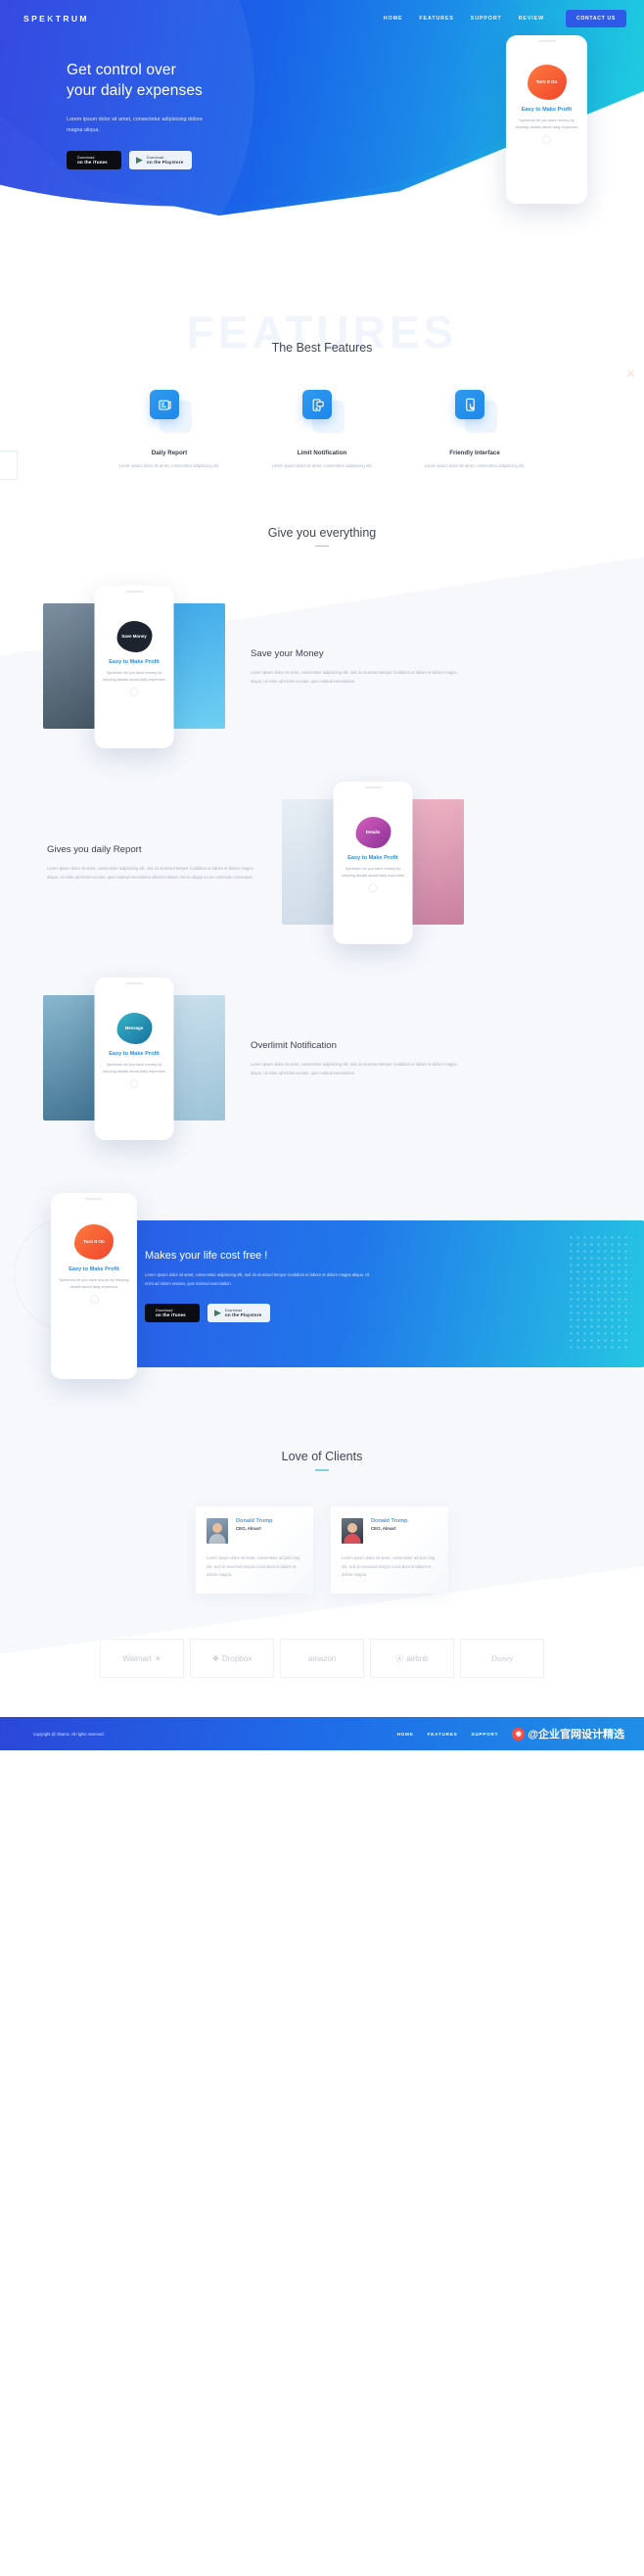 The image size is (644, 2576). What do you see at coordinates (157, 1658) in the screenshot?
I see `walmart-spark-icon: ✳` at bounding box center [157, 1658].